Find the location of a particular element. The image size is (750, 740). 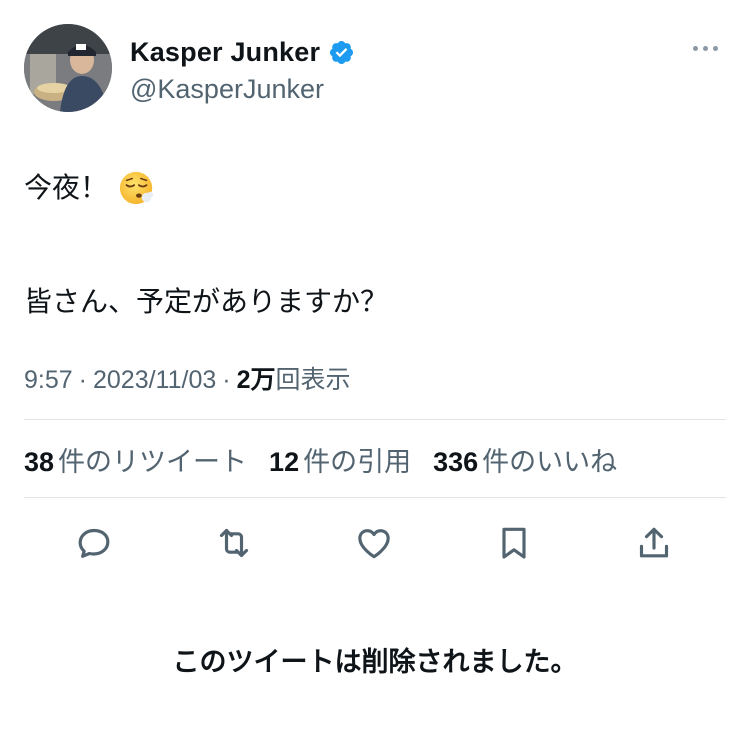

tweet-line-2: 皆さん、予定がありますか？ is located at coordinates (375, 302).